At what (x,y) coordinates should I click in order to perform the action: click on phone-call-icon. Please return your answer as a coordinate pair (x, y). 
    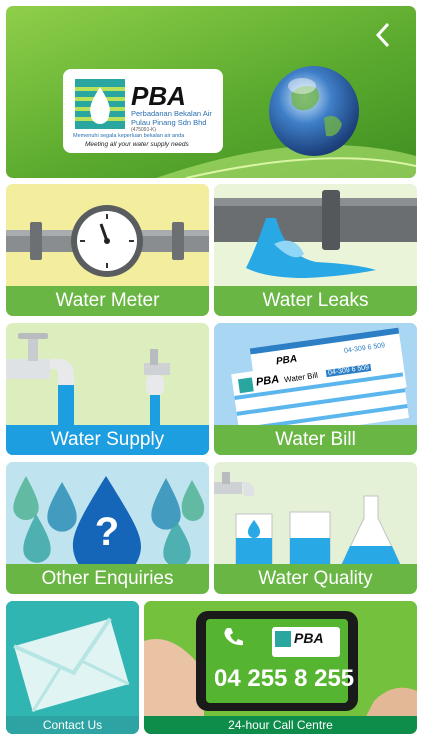
    Looking at the image, I should click on (233, 637).